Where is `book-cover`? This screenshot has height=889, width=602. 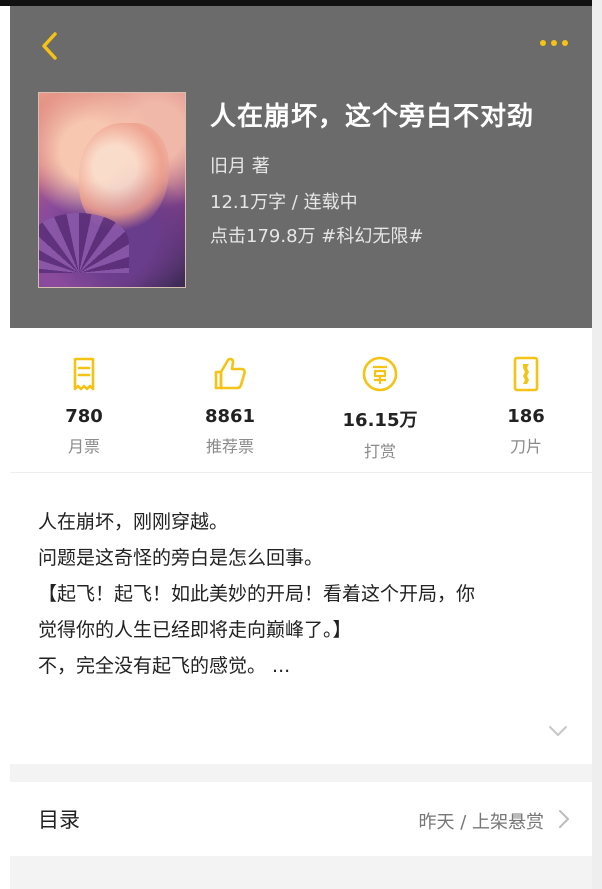
book-cover is located at coordinates (112, 190).